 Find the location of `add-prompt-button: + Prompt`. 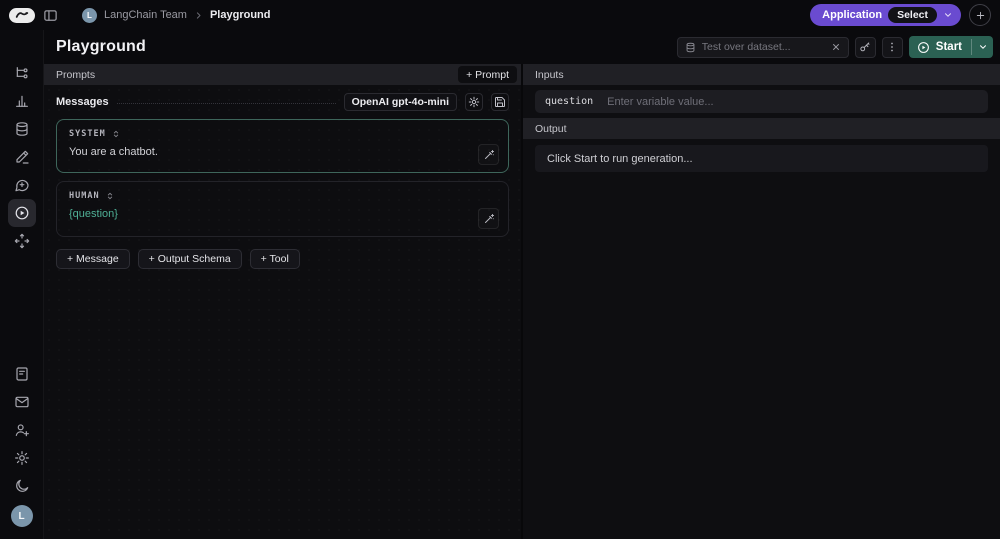

add-prompt-button: + Prompt is located at coordinates (487, 74).